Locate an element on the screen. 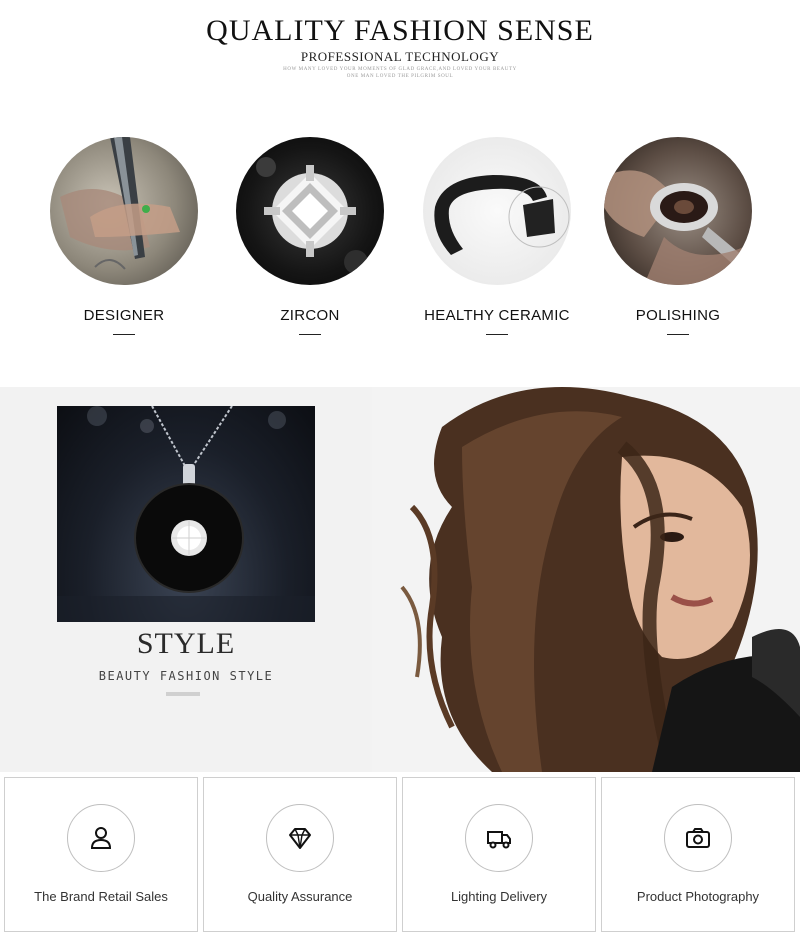 The width and height of the screenshot is (800, 949). page-title: QUALITY FASHION SENSE is located at coordinates (400, 30).